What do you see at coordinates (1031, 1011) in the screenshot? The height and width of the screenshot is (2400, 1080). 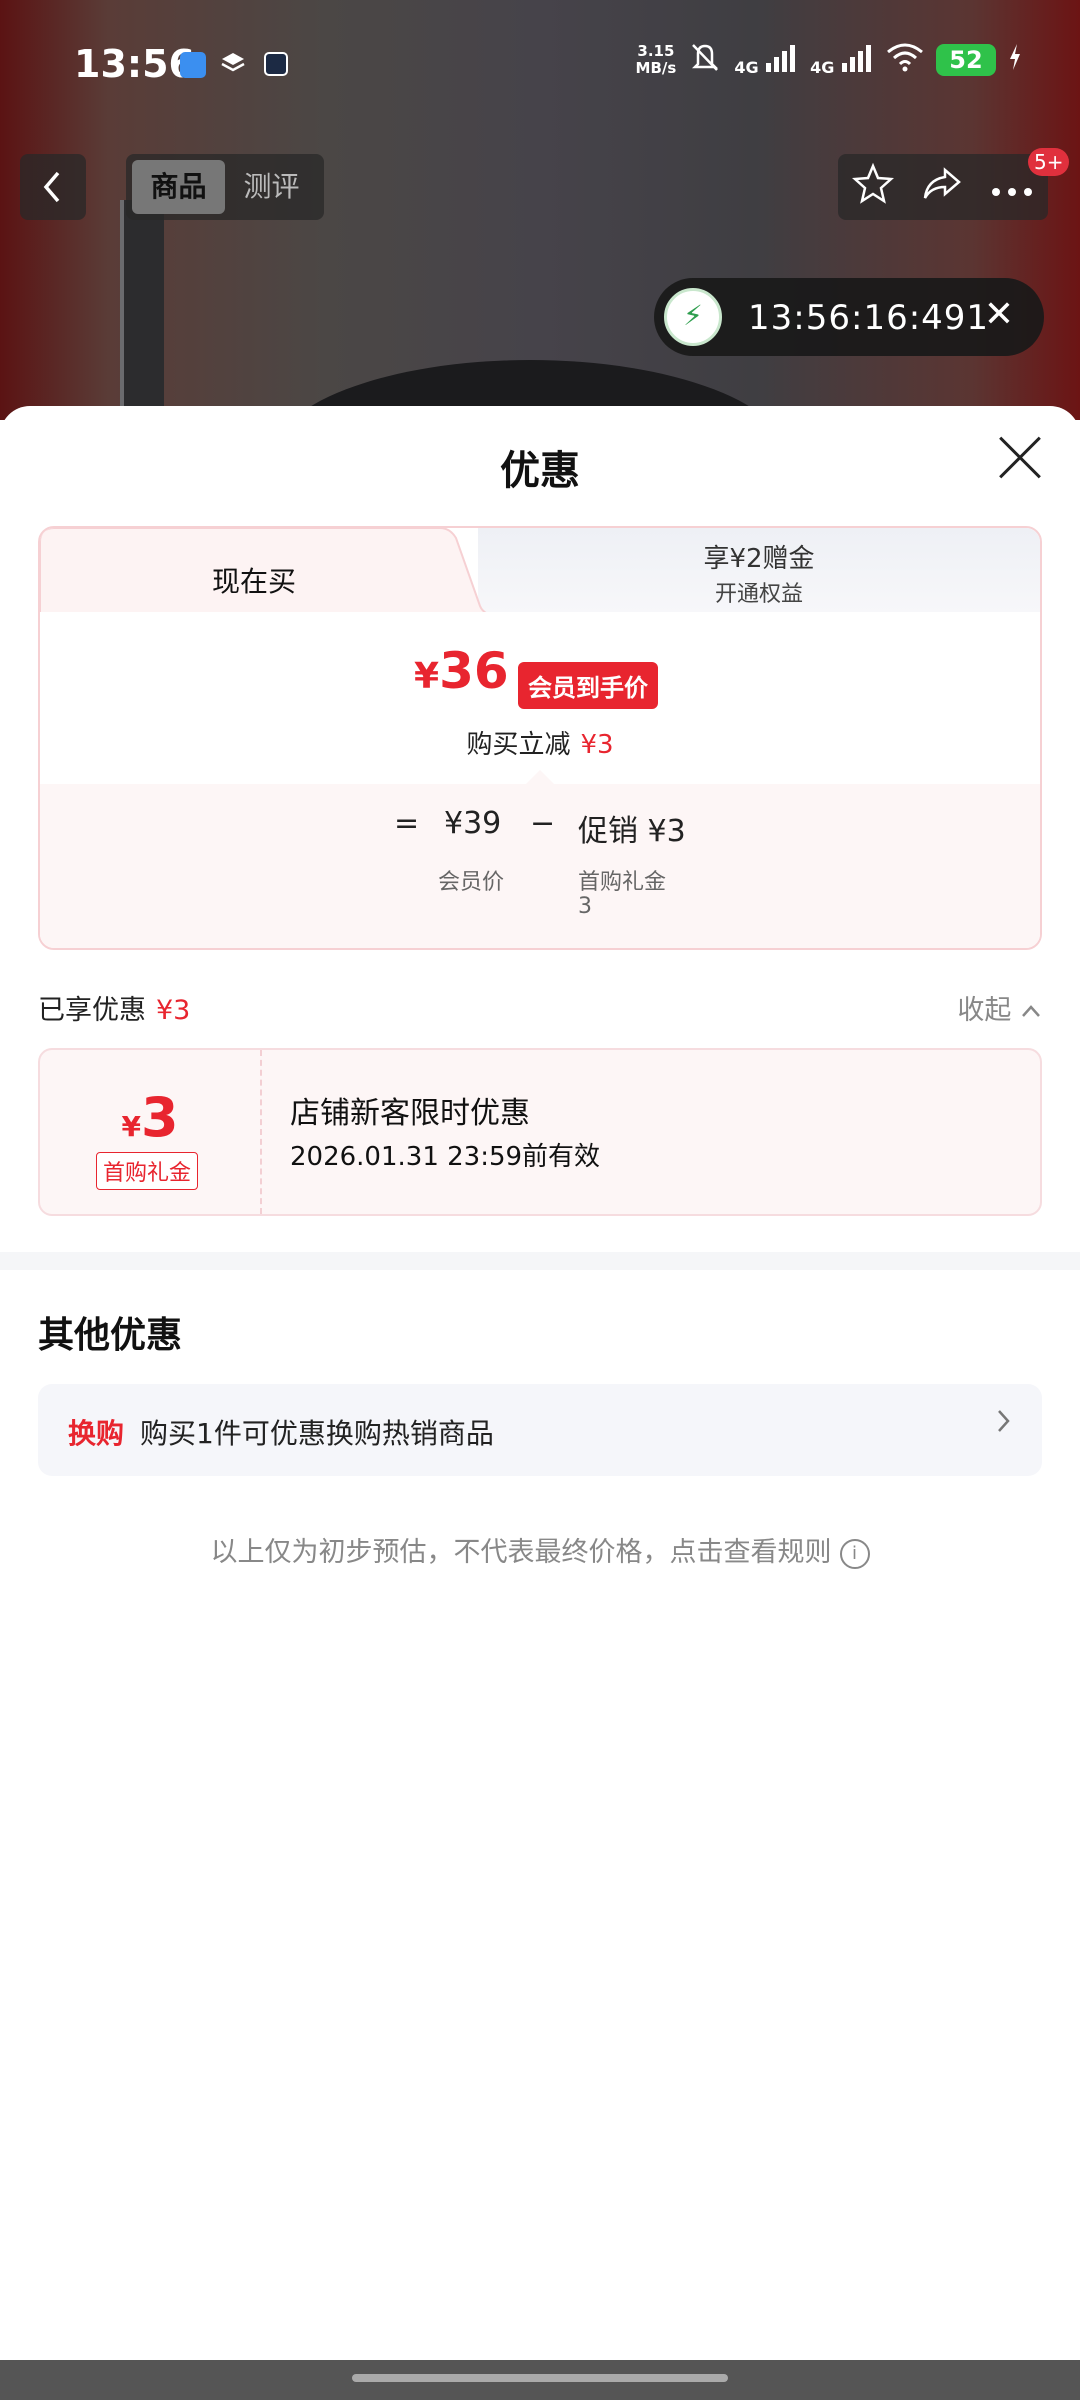 I see `chevron-up-icon` at bounding box center [1031, 1011].